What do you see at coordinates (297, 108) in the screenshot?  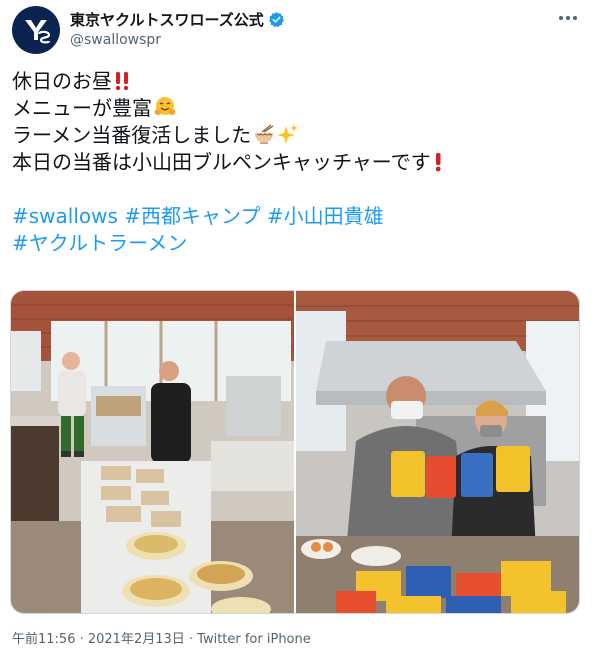 I see `tweet-line-2: メニューが豊富` at bounding box center [297, 108].